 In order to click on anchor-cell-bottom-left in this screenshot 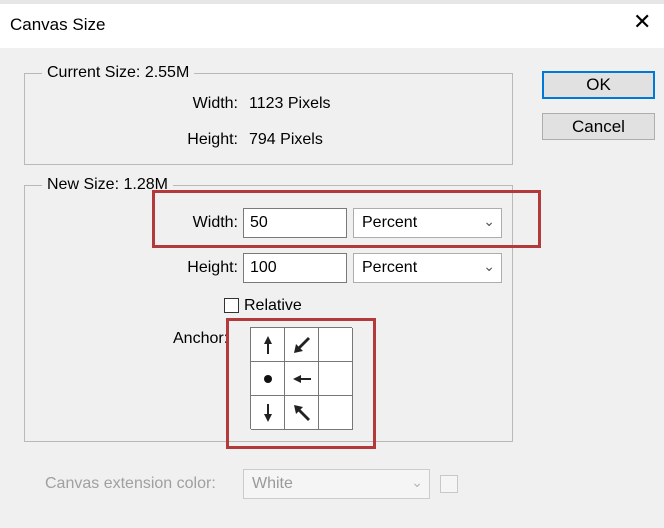, I will do `click(268, 413)`.